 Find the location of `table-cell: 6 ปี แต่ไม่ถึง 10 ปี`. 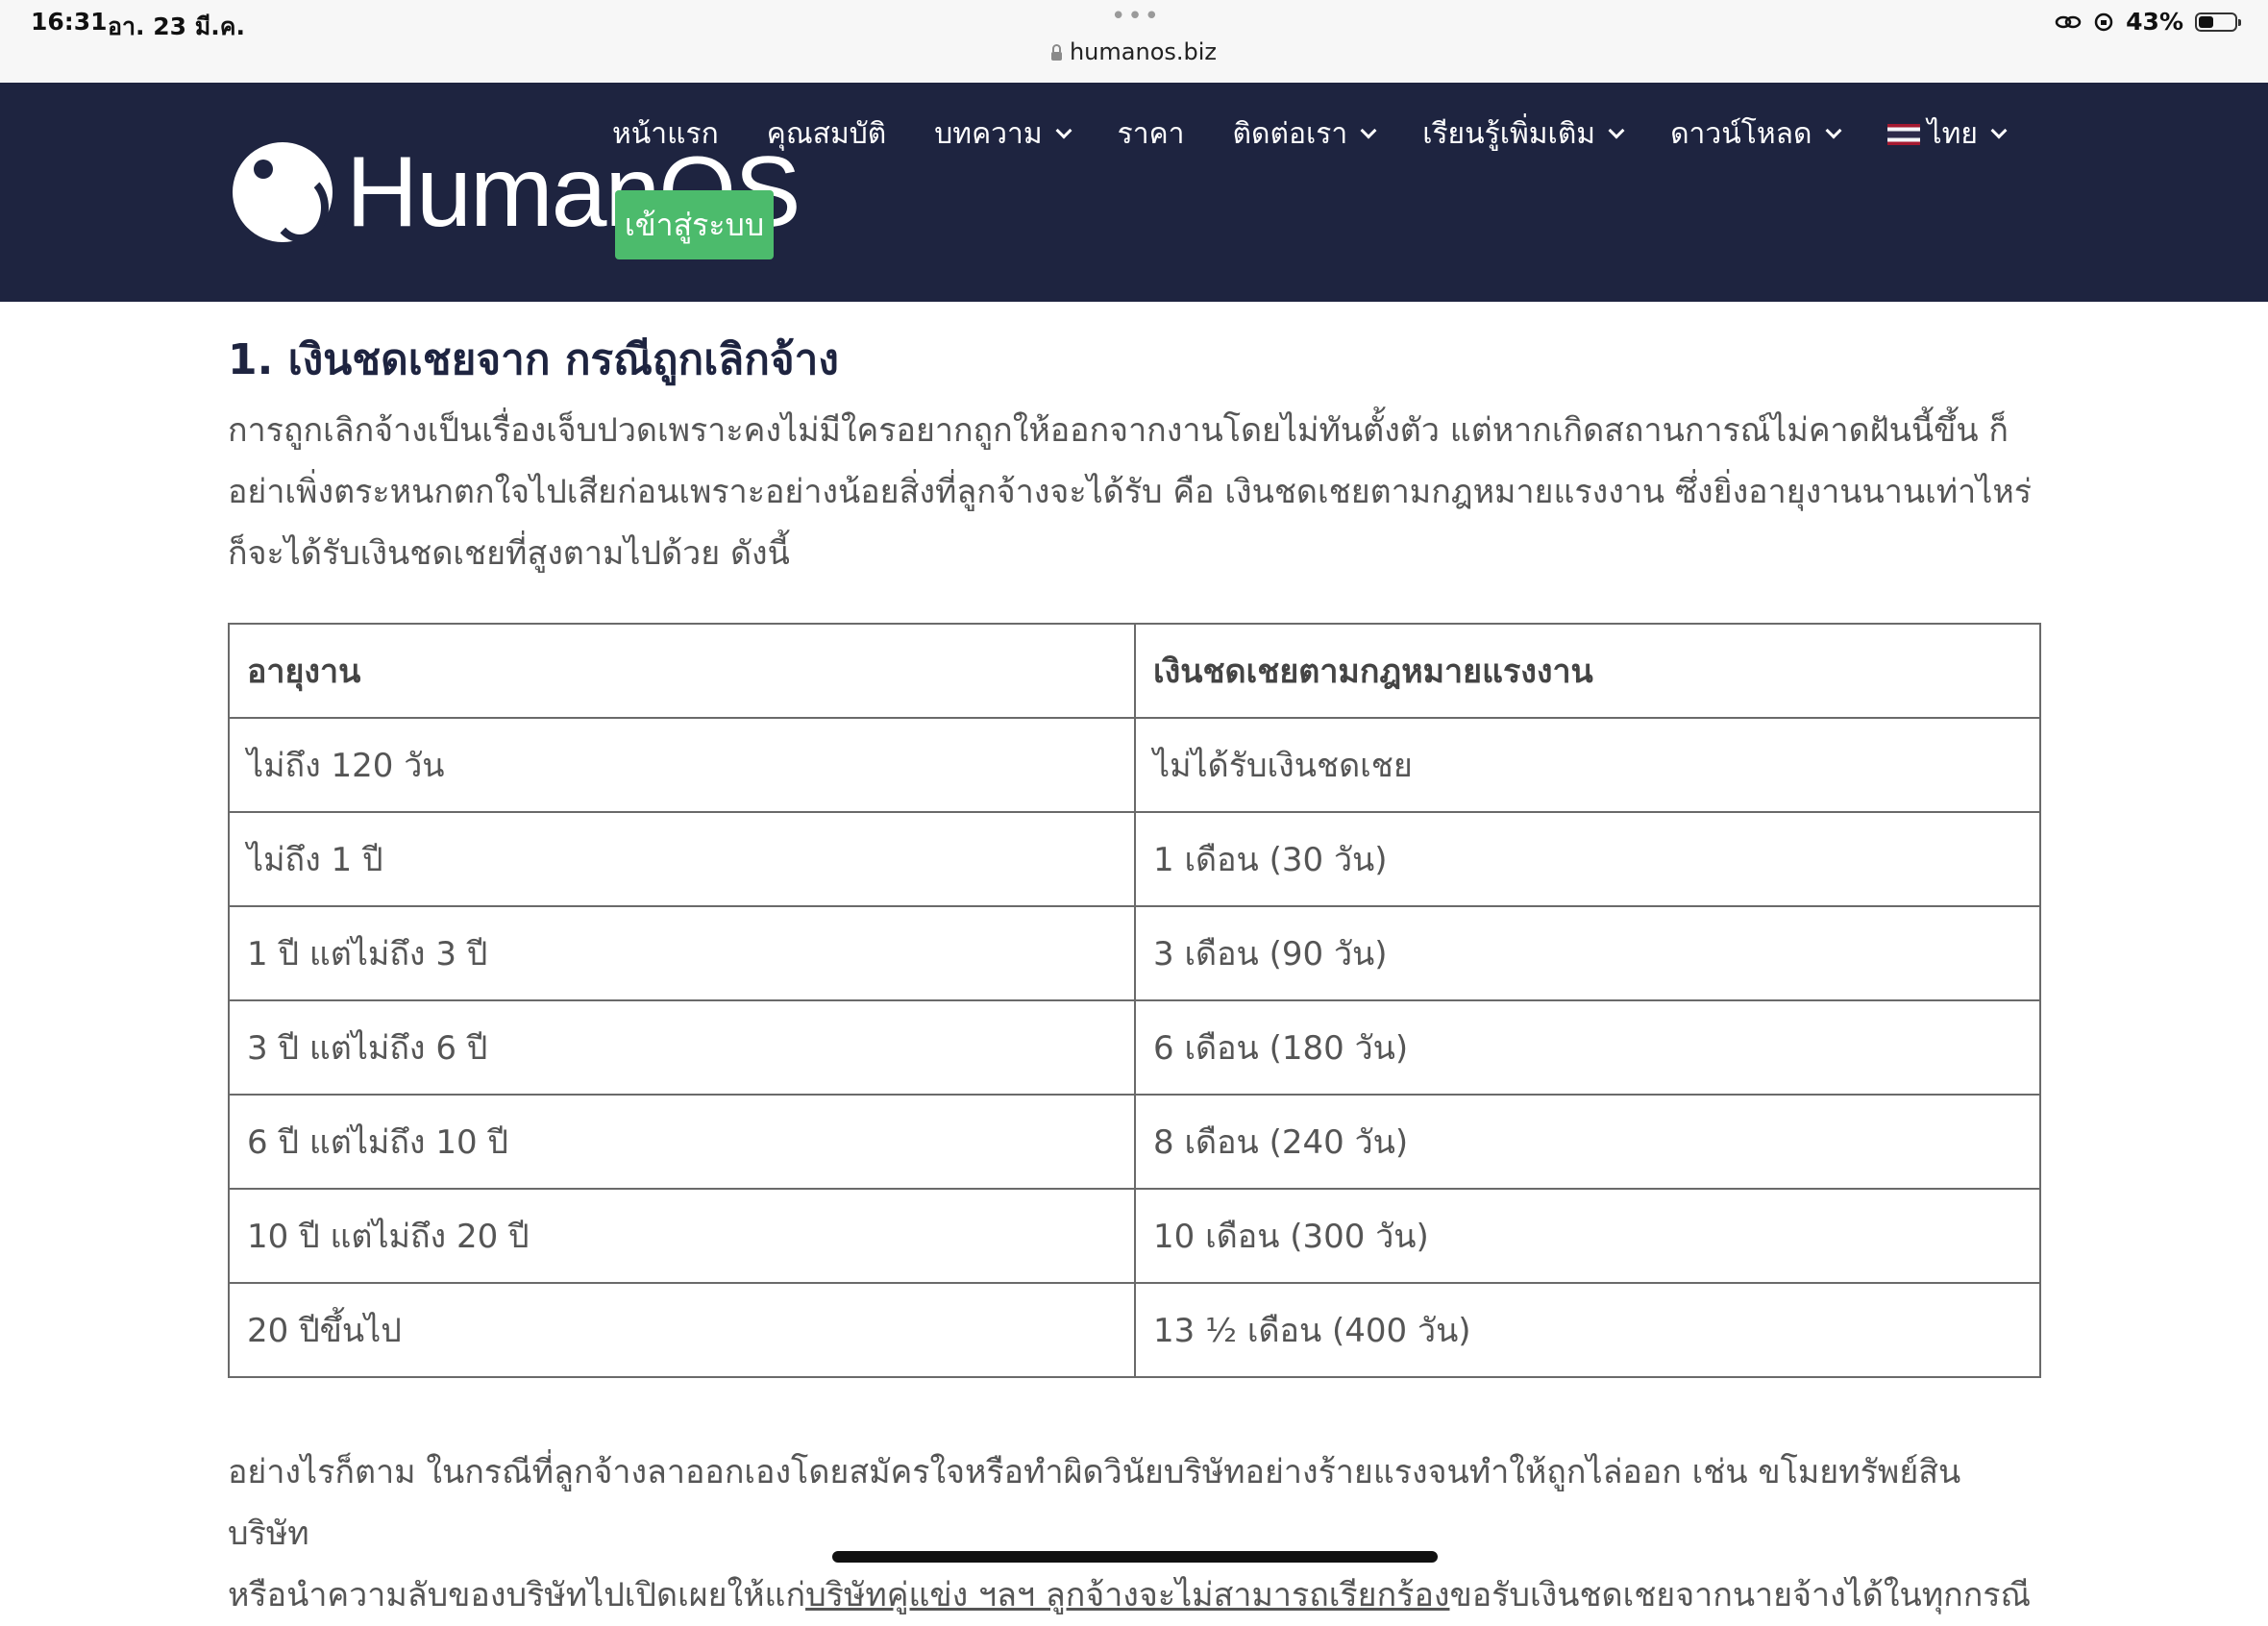

table-cell: 6 ปี แต่ไม่ถึง 10 ปี is located at coordinates (682, 1142).